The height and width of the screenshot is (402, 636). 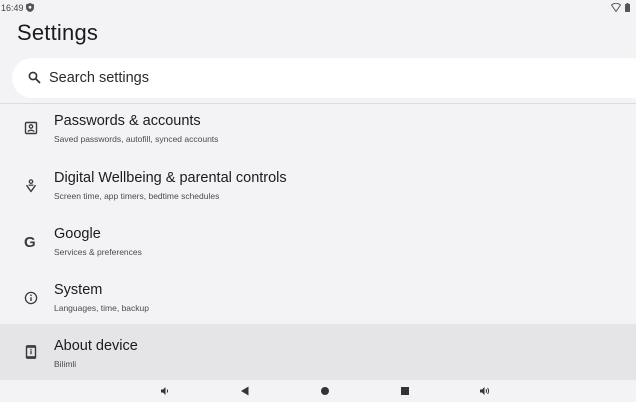 I want to click on settings-item-about-device: About device Bilimli, so click(x=318, y=353).